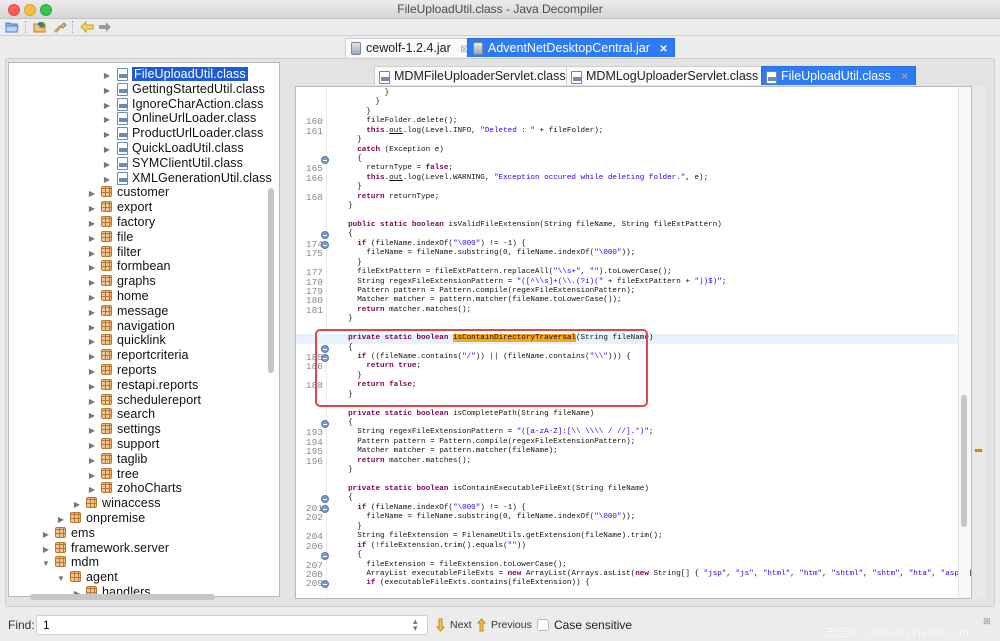 The width and height of the screenshot is (1000, 641). What do you see at coordinates (978, 450) in the screenshot?
I see `search-match-marker` at bounding box center [978, 450].